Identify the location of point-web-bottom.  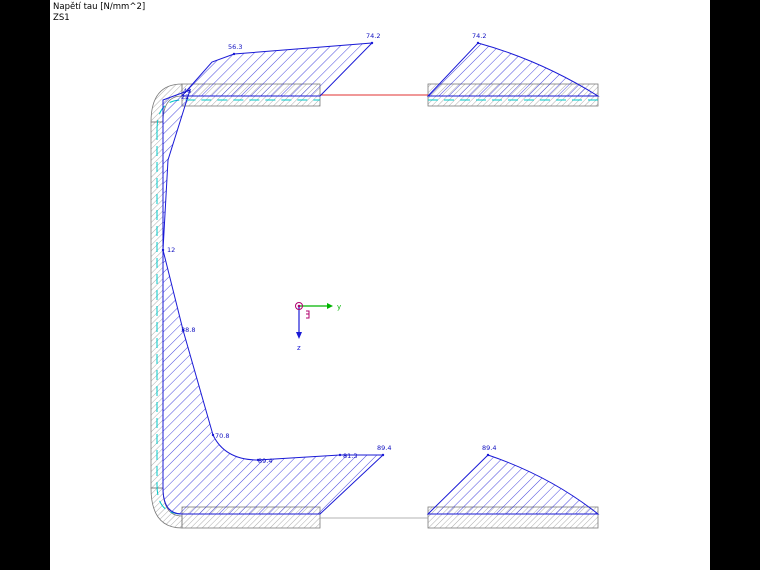
(213, 435).